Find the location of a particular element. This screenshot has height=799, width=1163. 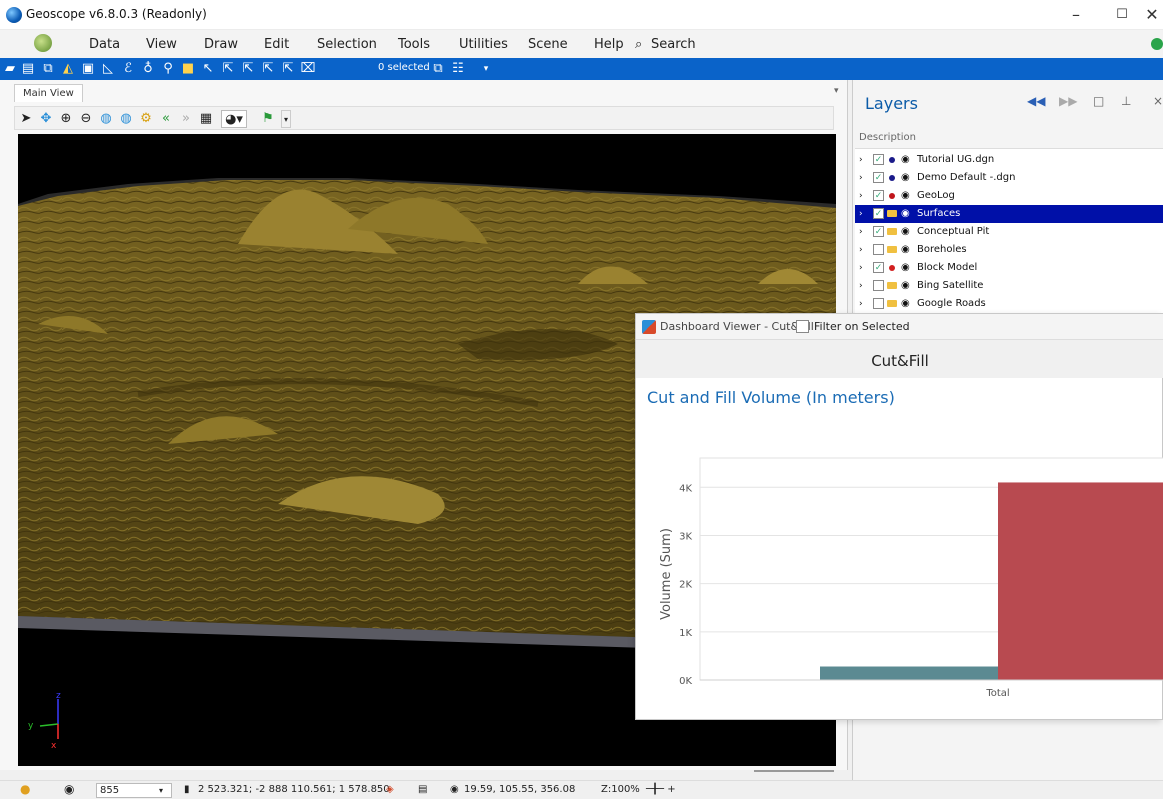

filter-on-selected-checkbox is located at coordinates (802, 326).